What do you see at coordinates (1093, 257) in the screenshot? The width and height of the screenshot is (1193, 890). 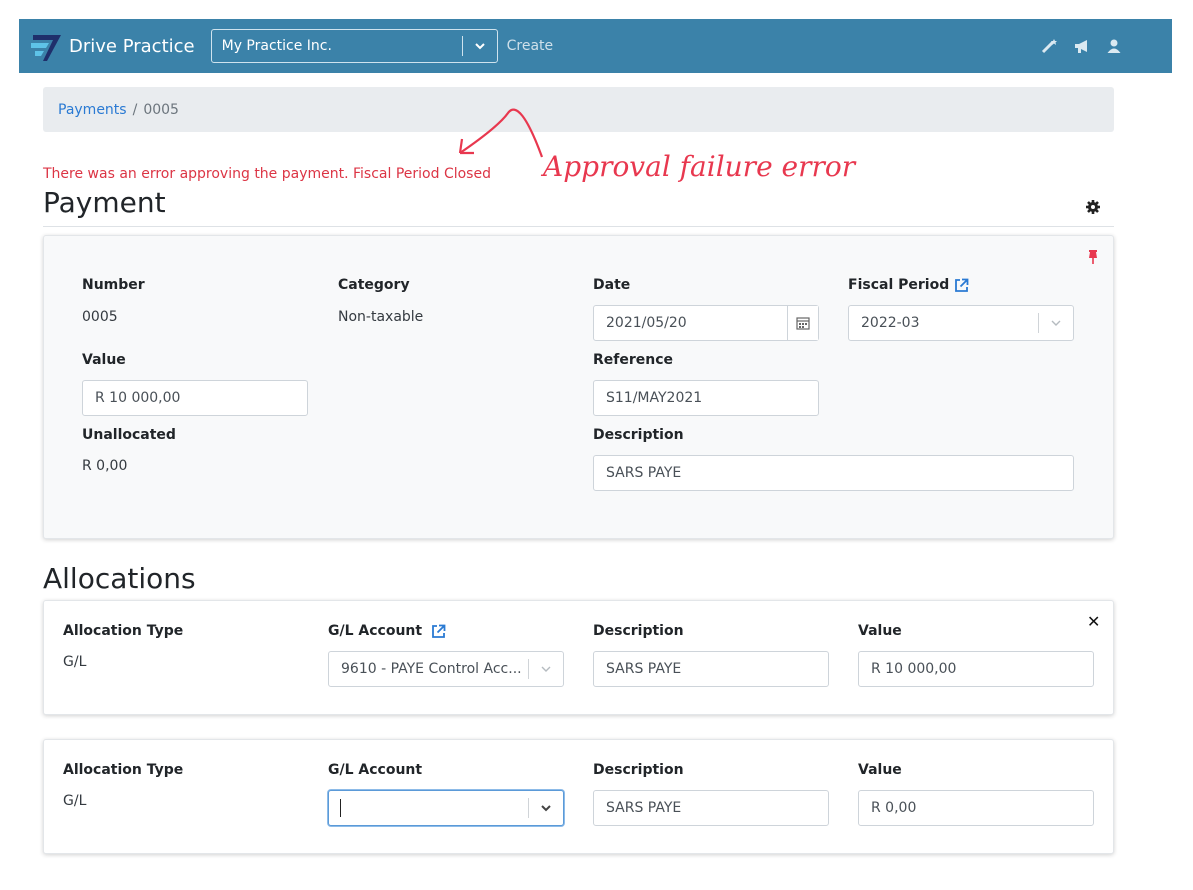 I see `pin-icon` at bounding box center [1093, 257].